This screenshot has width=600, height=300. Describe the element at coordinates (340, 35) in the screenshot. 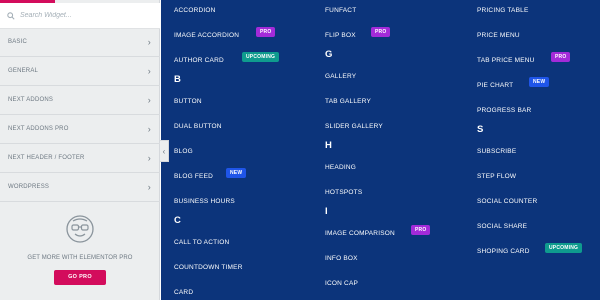

I see `widget-flip-box: FLIP BOX` at that location.